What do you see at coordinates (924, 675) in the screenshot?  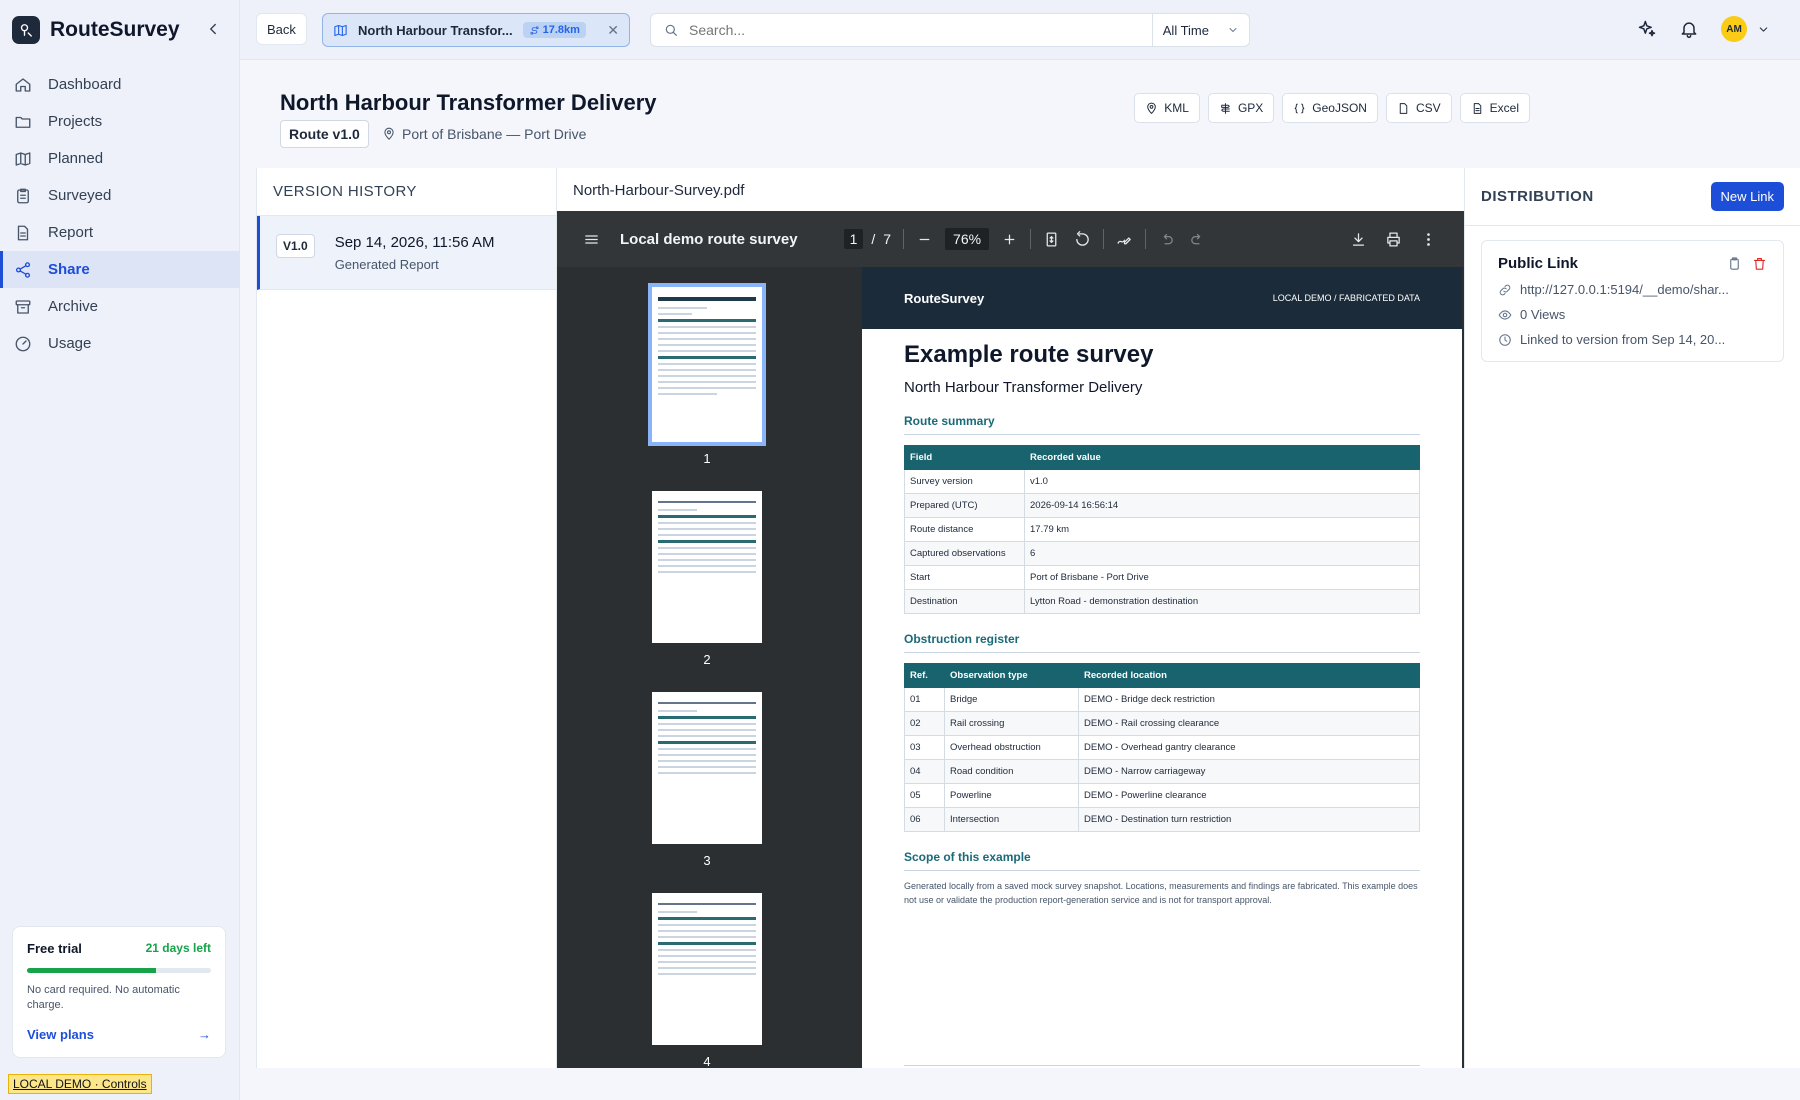 I see `table-header: Ref.` at bounding box center [924, 675].